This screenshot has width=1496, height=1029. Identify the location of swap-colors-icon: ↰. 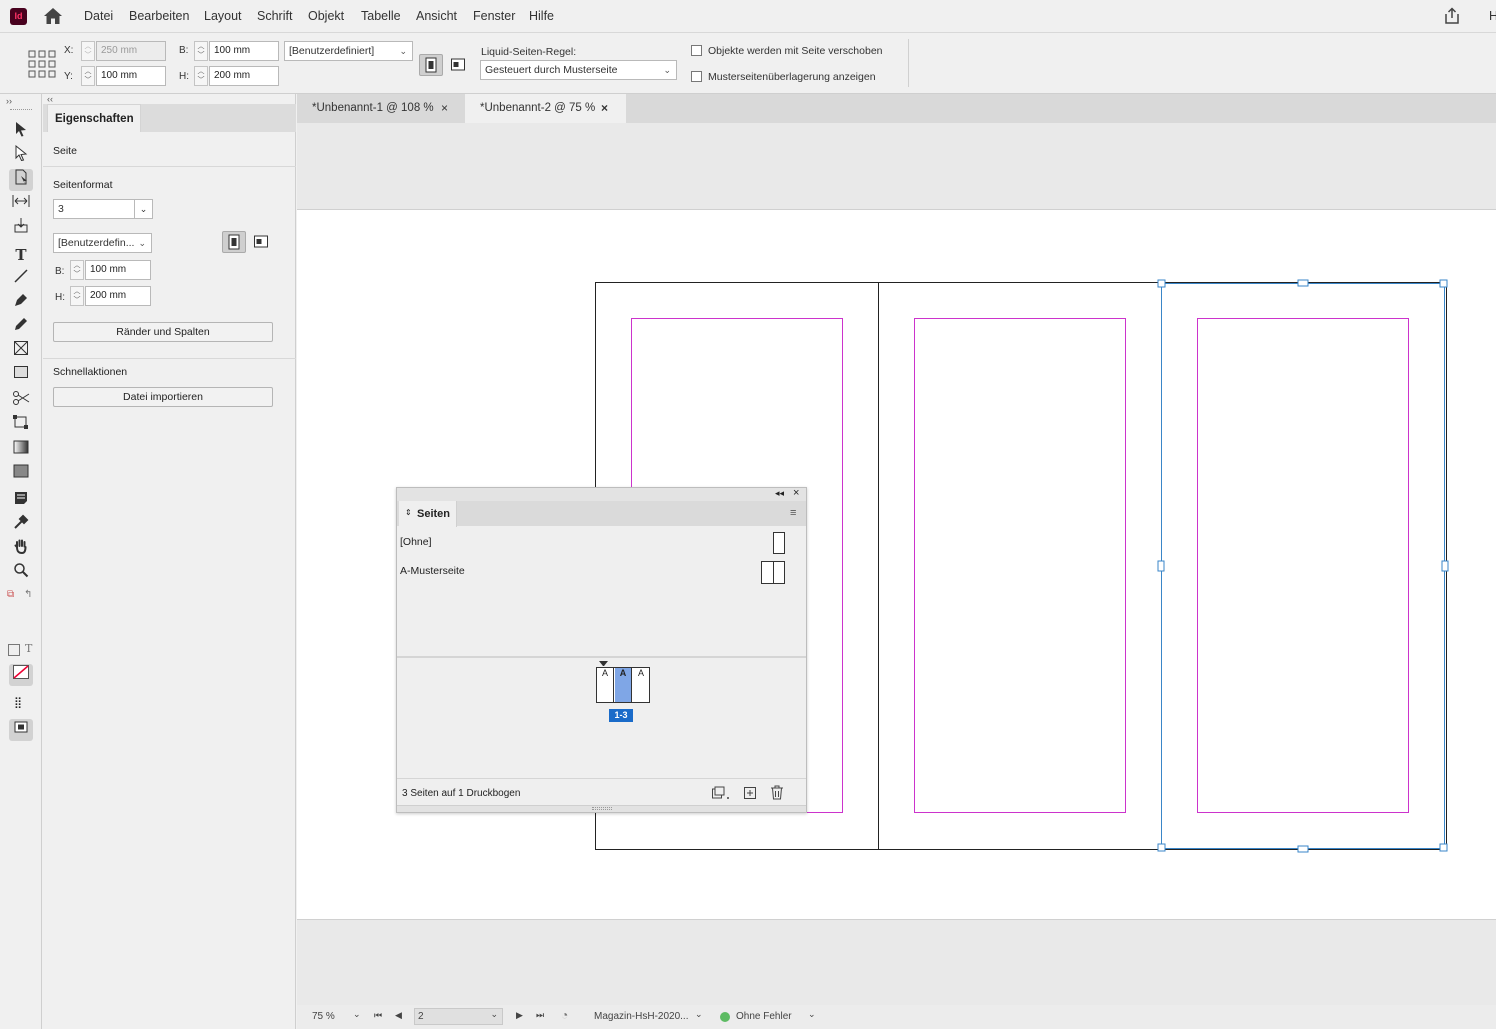
(28, 594).